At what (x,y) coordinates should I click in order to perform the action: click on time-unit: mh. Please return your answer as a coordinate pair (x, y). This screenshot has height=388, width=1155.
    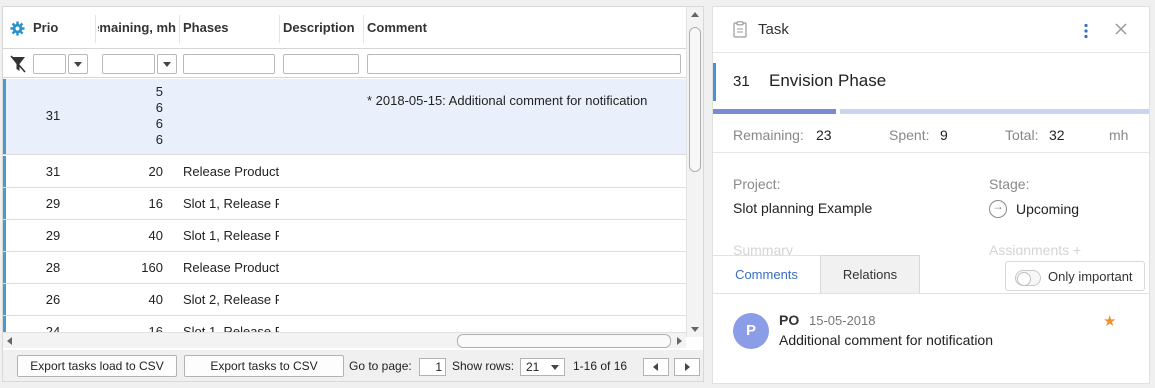
    Looking at the image, I should click on (1119, 135).